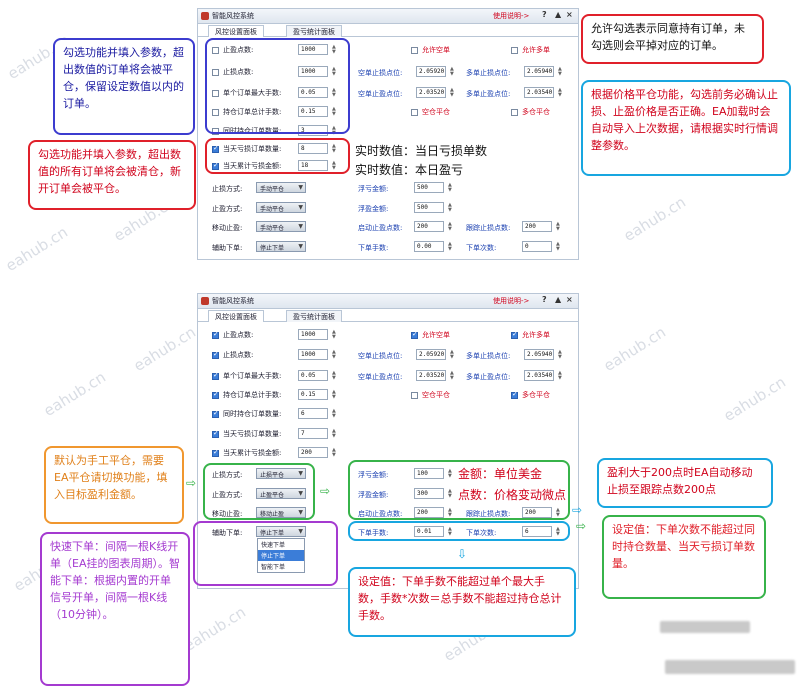  What do you see at coordinates (429, 187) in the screenshot?
I see `input-float-loss: 500` at bounding box center [429, 187].